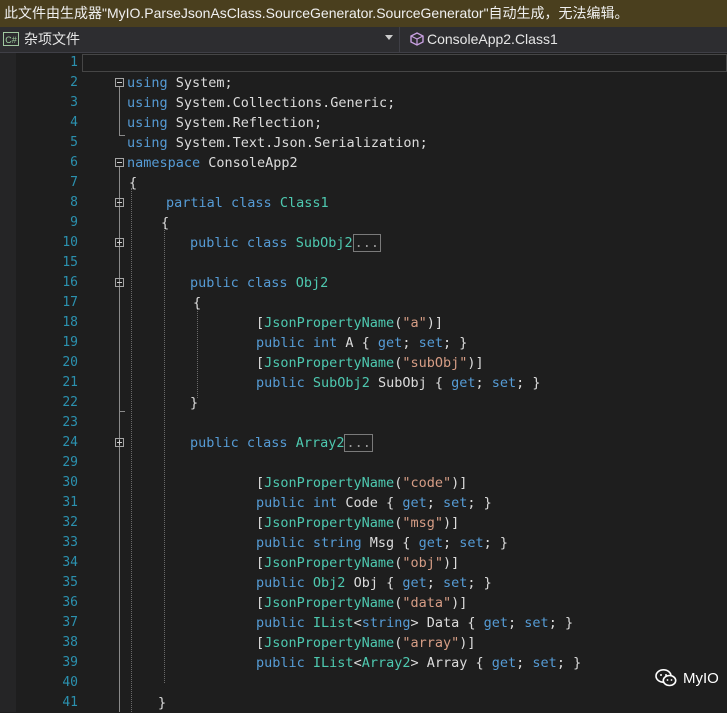  Describe the element at coordinates (70, 362) in the screenshot. I see `line-number: 20` at that location.